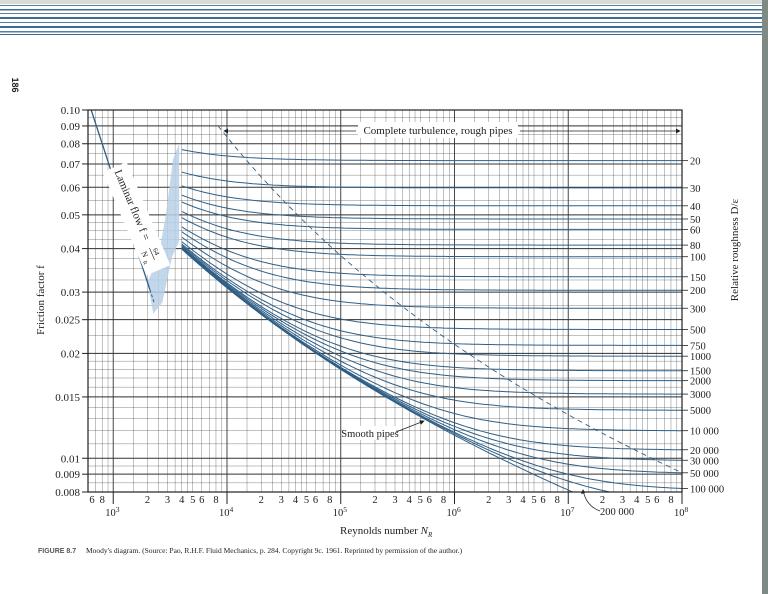 This screenshot has height=594, width=768. What do you see at coordinates (704, 474) in the screenshot?
I see `roughness-label: 50 000` at bounding box center [704, 474].